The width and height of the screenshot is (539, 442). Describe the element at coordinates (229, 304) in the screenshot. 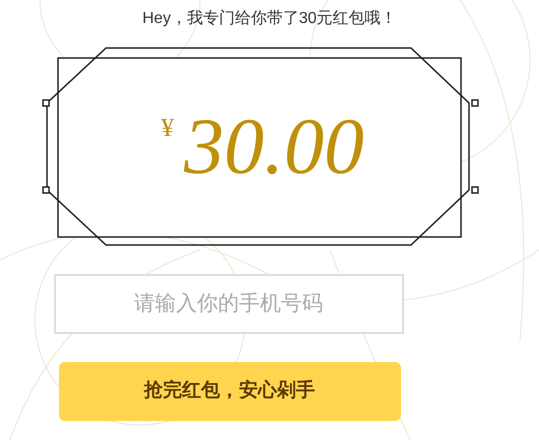

I see `phone-input-field: 请输入你的手机号码` at that location.